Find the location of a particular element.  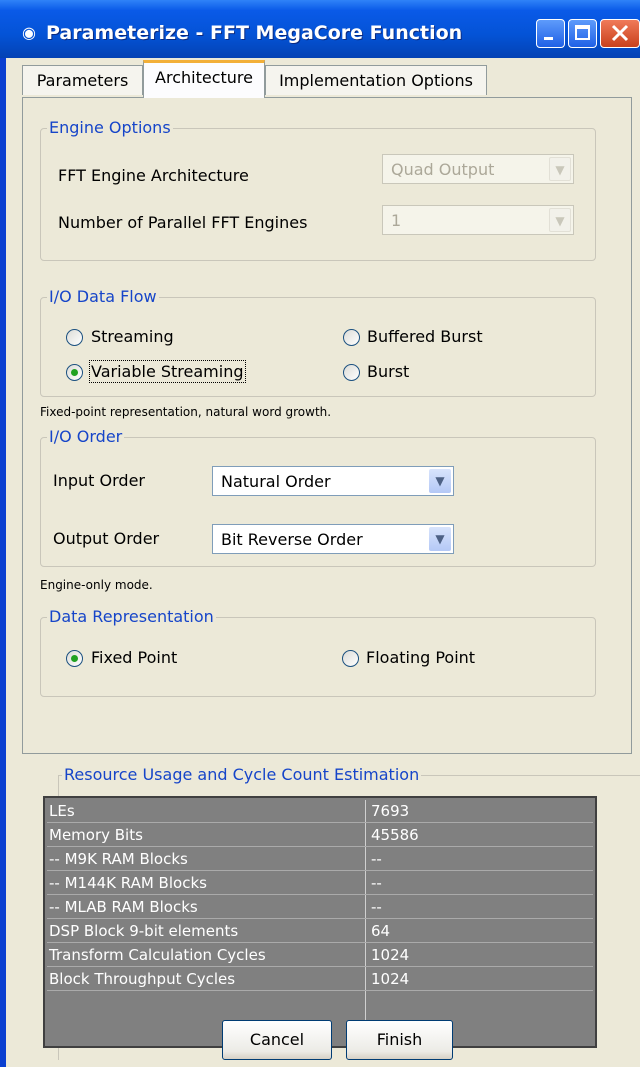

table-row: Transform Calculation Cycles 1024 is located at coordinates (320, 955).